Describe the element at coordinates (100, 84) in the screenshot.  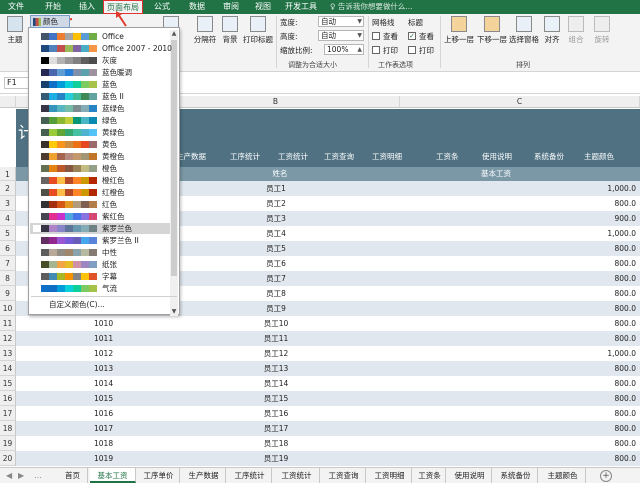
I see `theme-color-option: 蓝色` at that location.